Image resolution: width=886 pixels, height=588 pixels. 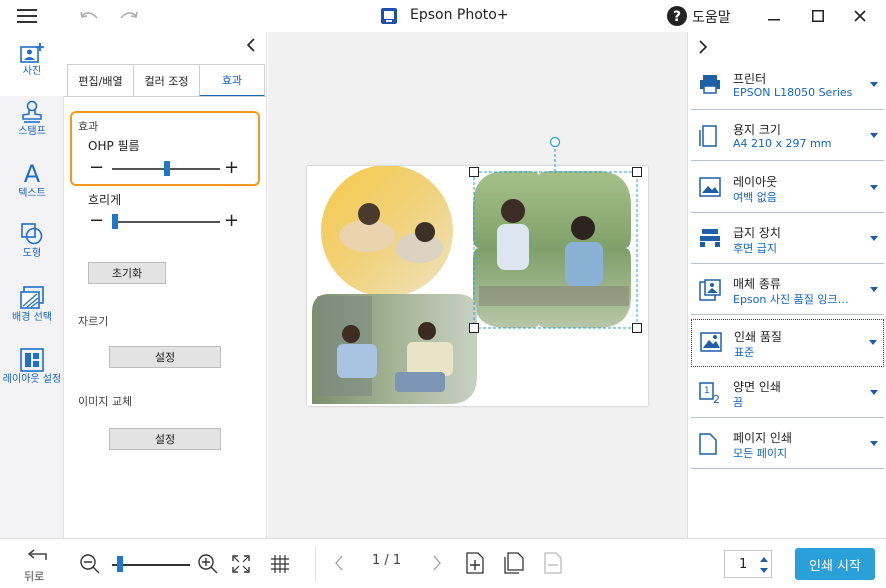 I want to click on rail-label-background: 배경 선택, so click(x=32, y=317).